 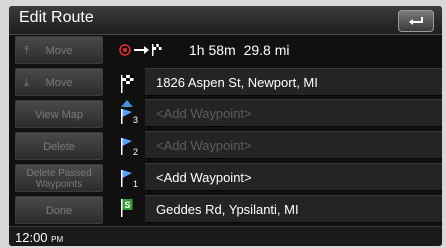 What do you see at coordinates (135, 120) in the screenshot?
I see `waypoint-3-number: 3` at bounding box center [135, 120].